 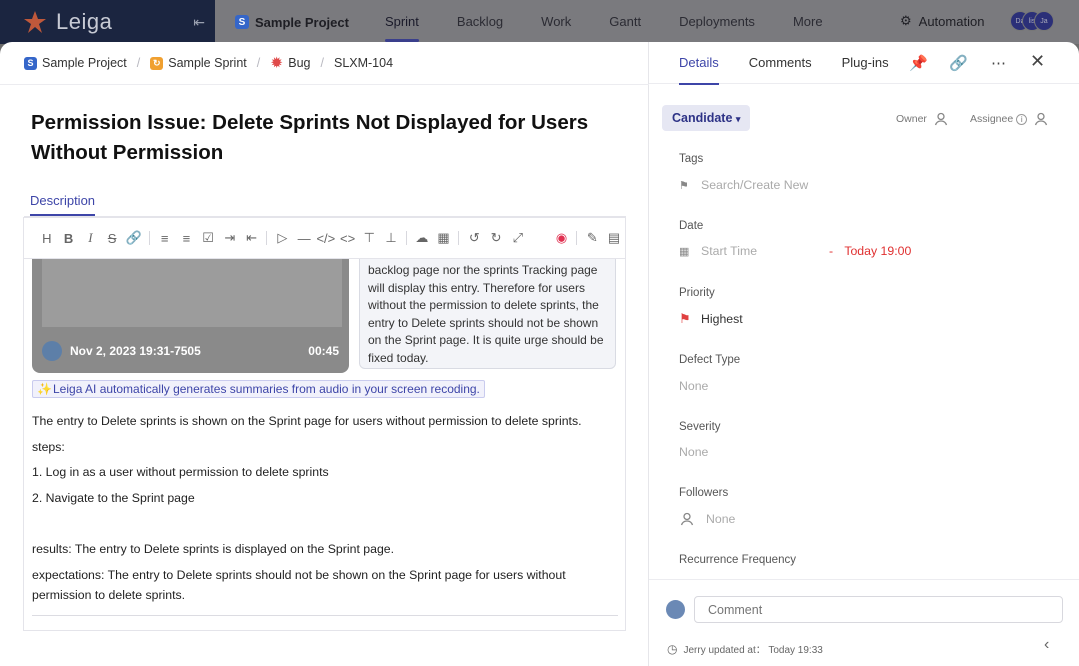 I want to click on breadcrumb-type-label: Bug, so click(x=299, y=63).